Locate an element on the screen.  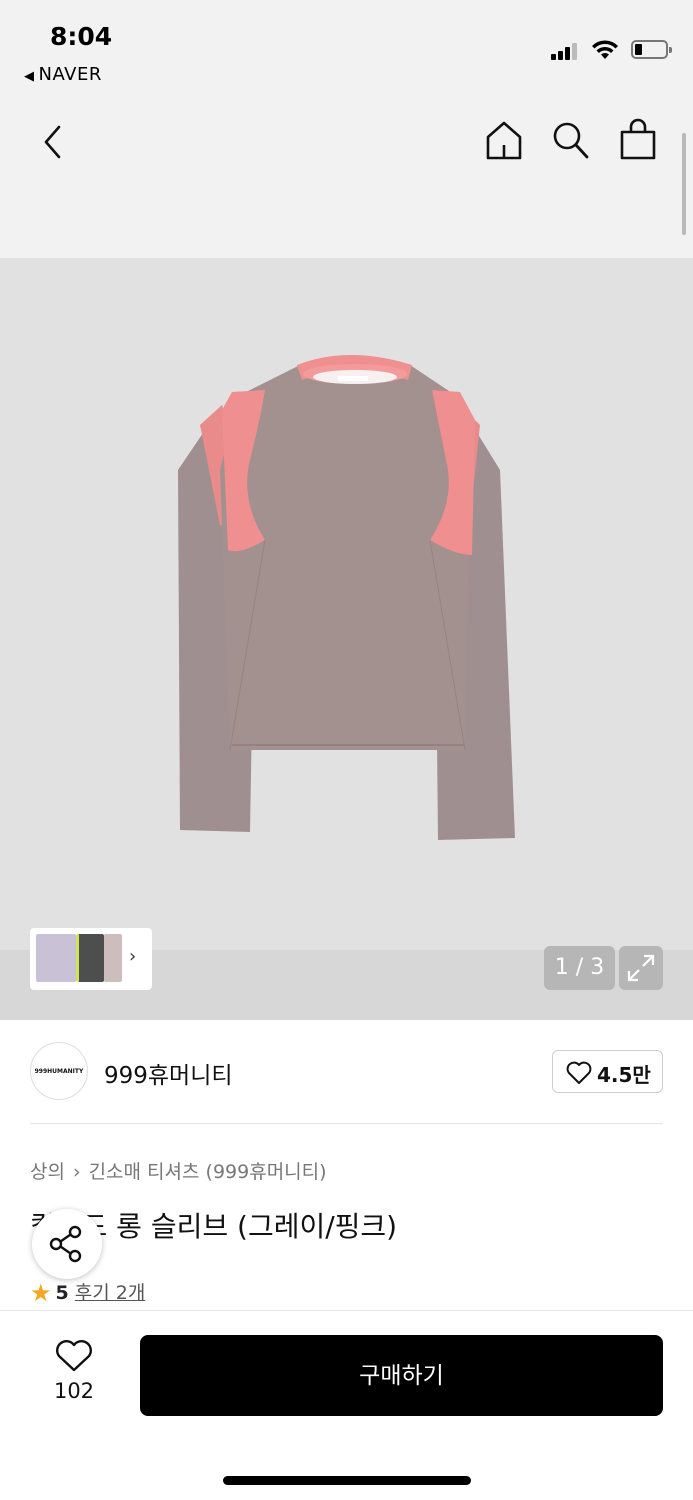
brand-logo: 999HUMANITY is located at coordinates (59, 1071).